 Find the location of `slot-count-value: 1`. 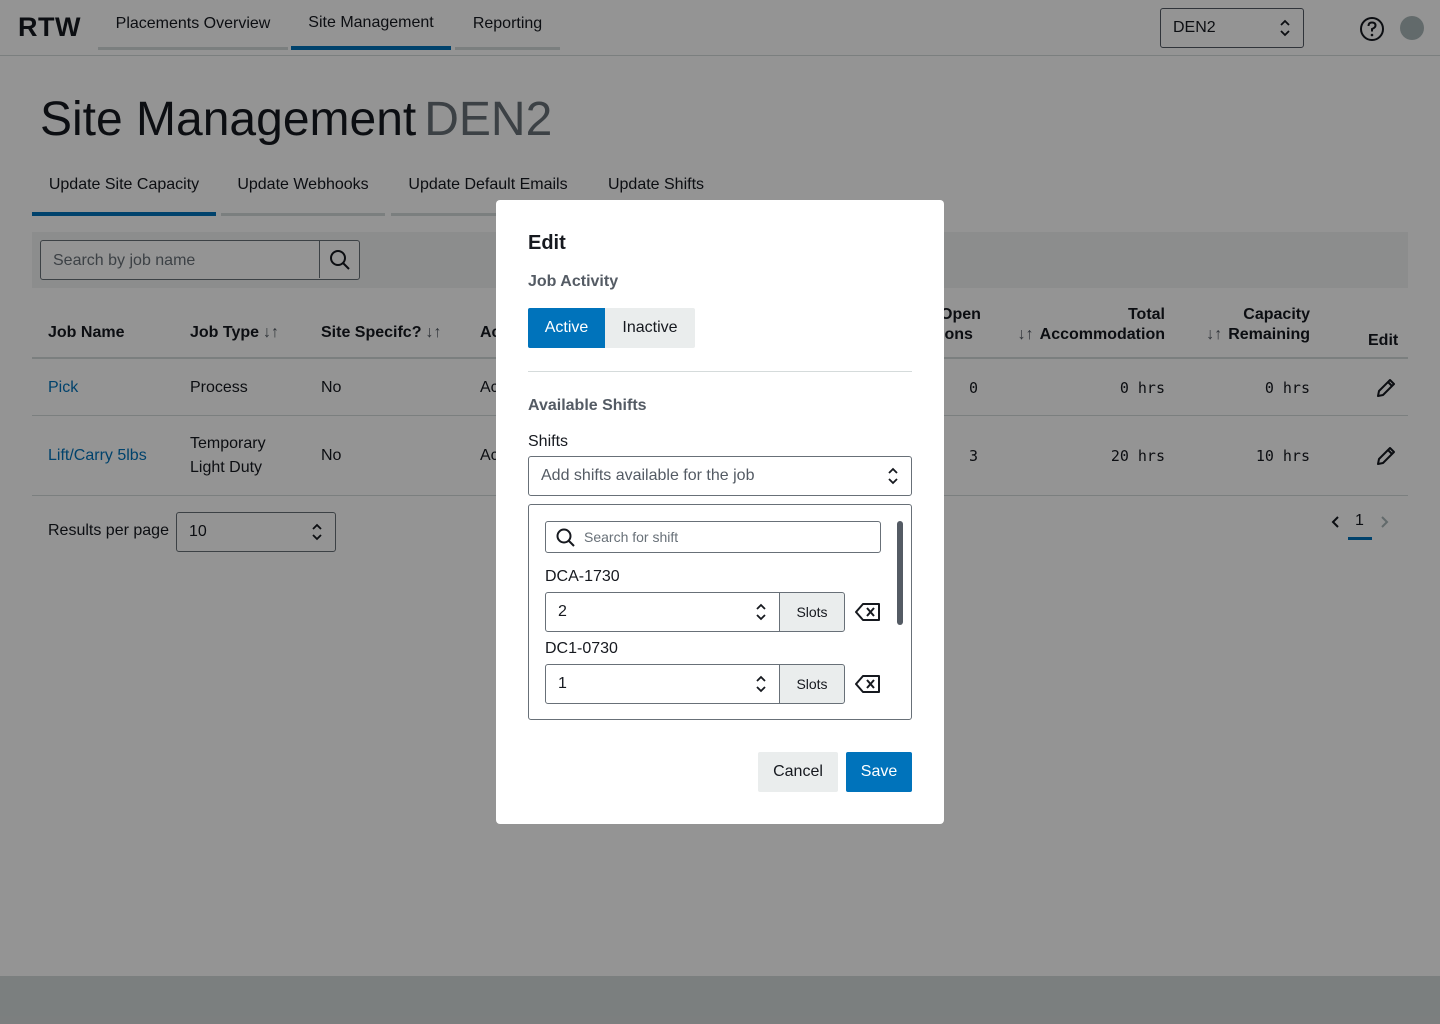

slot-count-value: 1 is located at coordinates (562, 683).